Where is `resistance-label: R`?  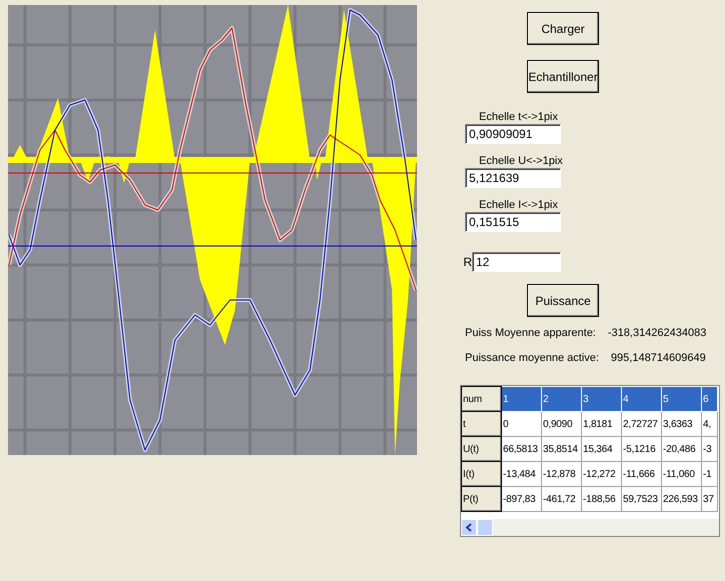
resistance-label: R is located at coordinates (467, 262).